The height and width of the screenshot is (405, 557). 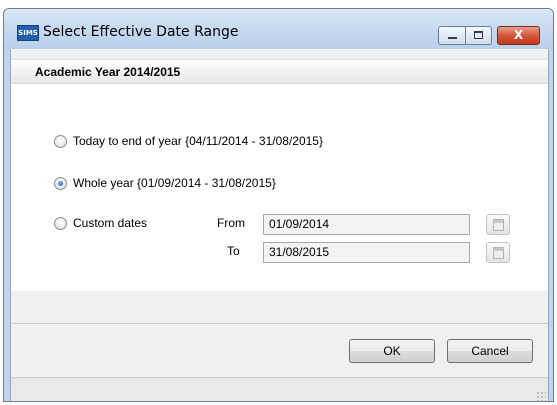 What do you see at coordinates (233, 251) in the screenshot?
I see `to-label: To` at bounding box center [233, 251].